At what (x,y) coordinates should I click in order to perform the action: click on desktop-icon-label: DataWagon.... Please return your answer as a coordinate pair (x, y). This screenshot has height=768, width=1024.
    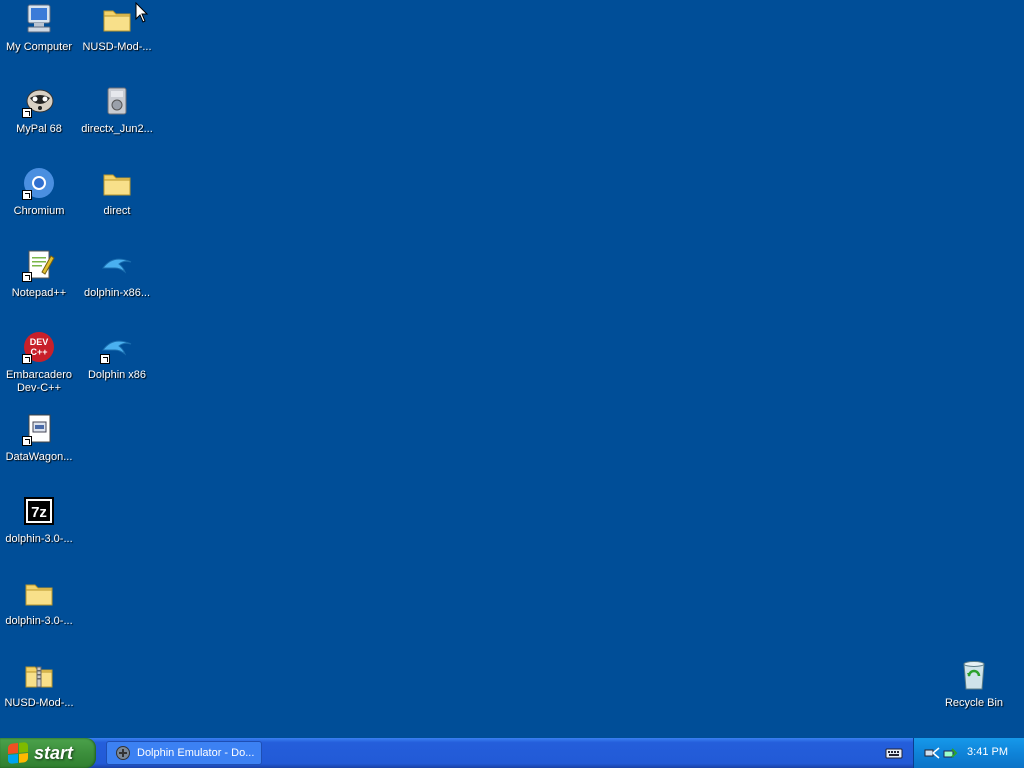
    Looking at the image, I should click on (39, 457).